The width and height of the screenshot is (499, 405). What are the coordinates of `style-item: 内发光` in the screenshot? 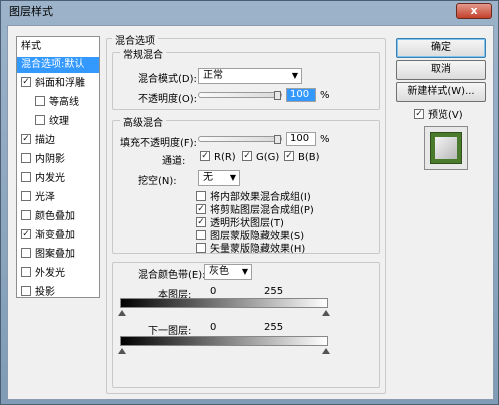 It's located at (58, 179).